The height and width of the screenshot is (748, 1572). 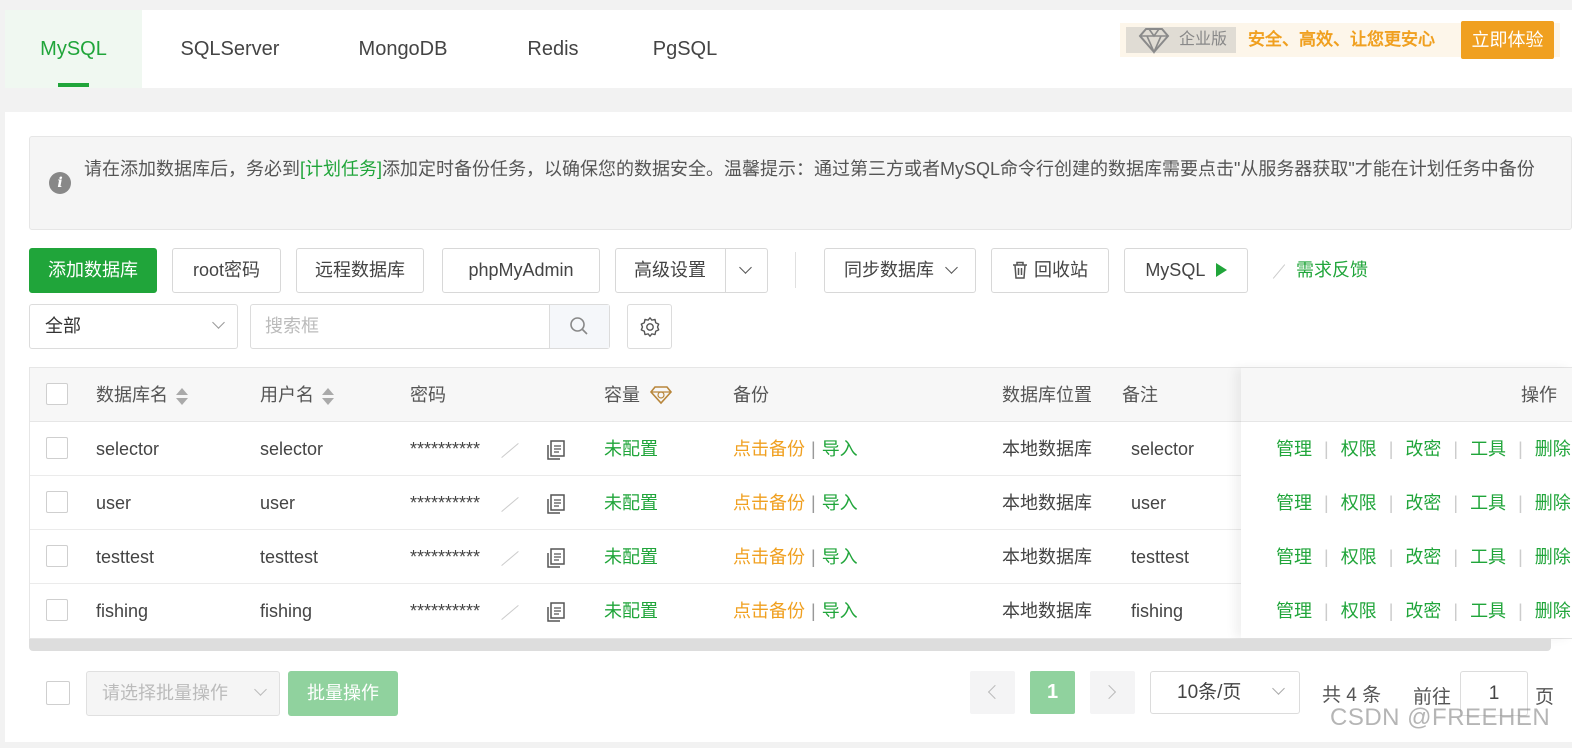 I want to click on phpmyadmin-button: phpMyAdmin, so click(x=521, y=270).